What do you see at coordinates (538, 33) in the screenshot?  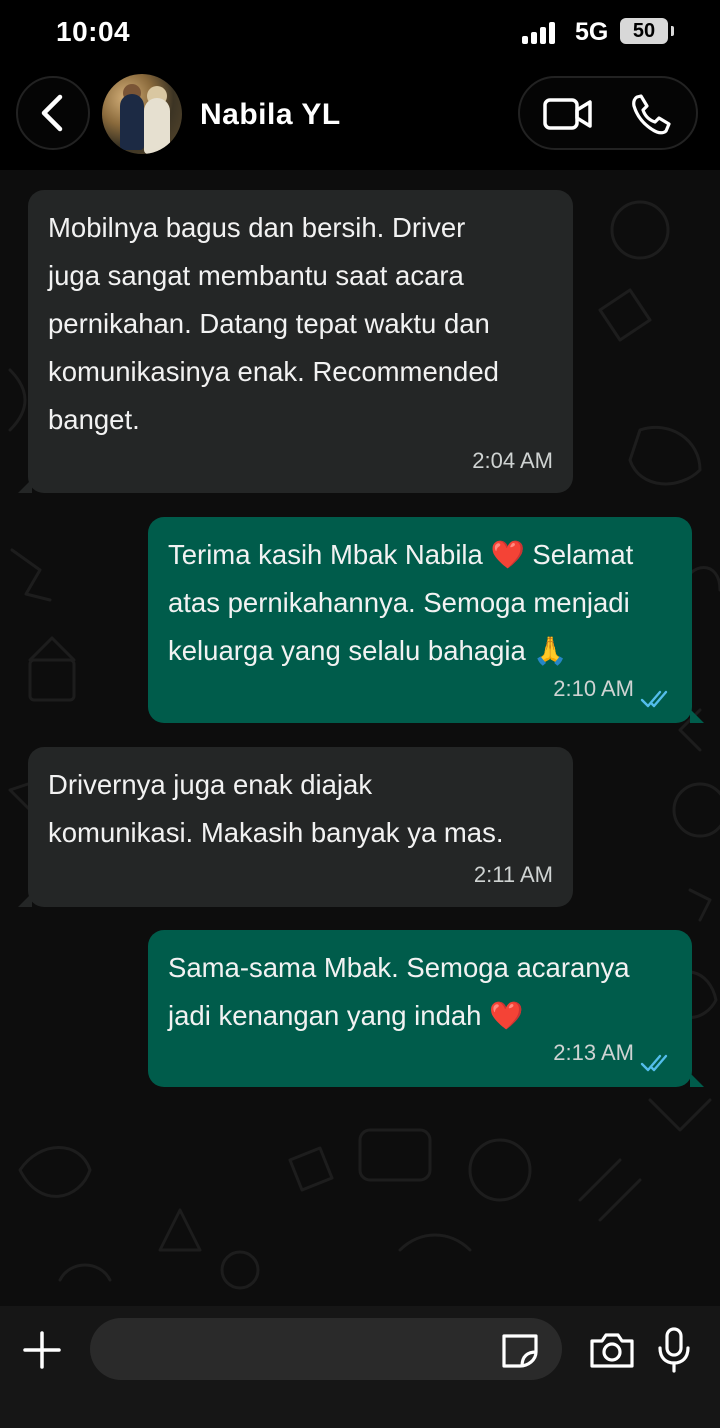 I see `signal-strength-icon` at bounding box center [538, 33].